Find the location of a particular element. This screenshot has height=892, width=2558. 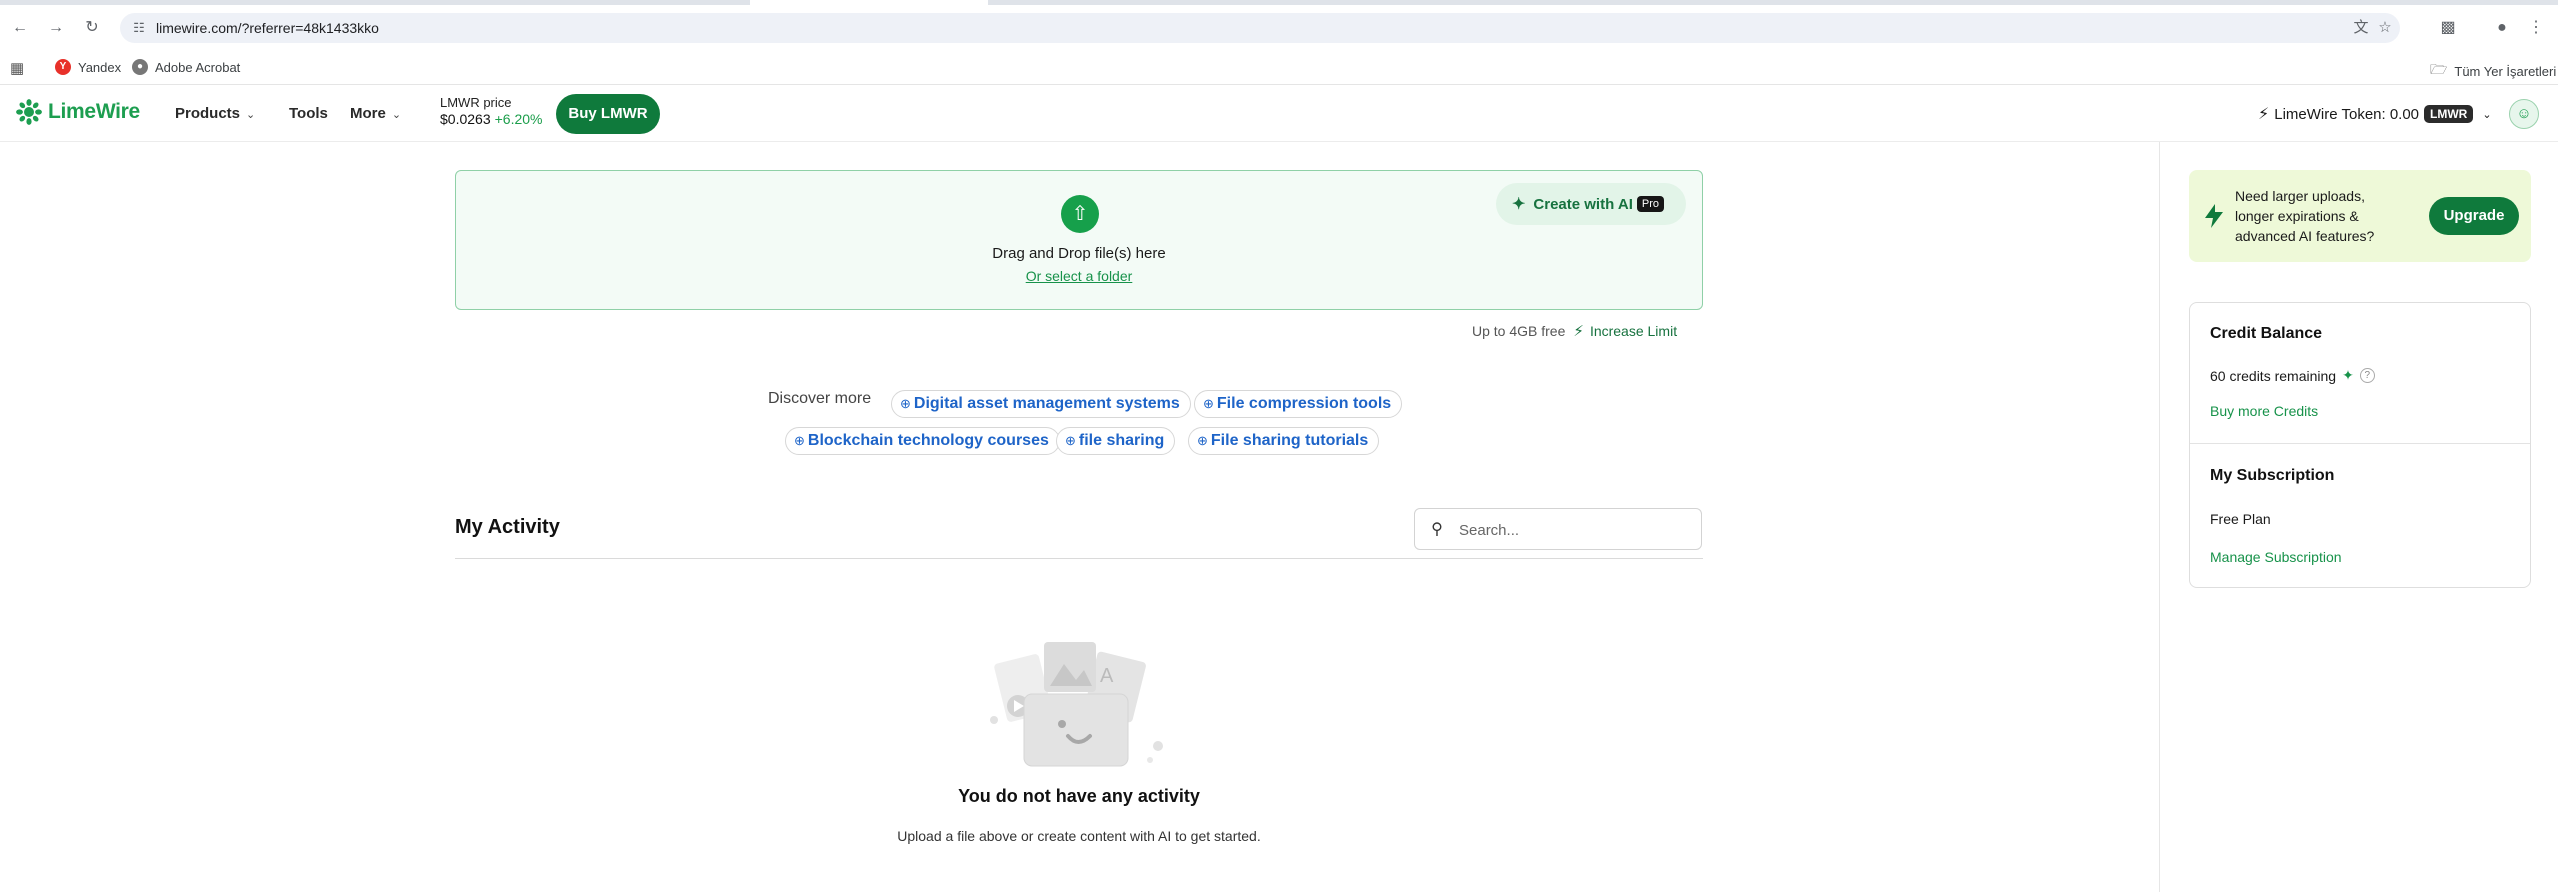

search-input is located at coordinates (1574, 530).